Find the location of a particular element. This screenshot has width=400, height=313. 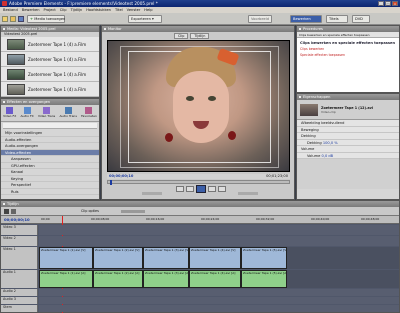

window-controls: _ □ × is located at coordinates (388, 3).